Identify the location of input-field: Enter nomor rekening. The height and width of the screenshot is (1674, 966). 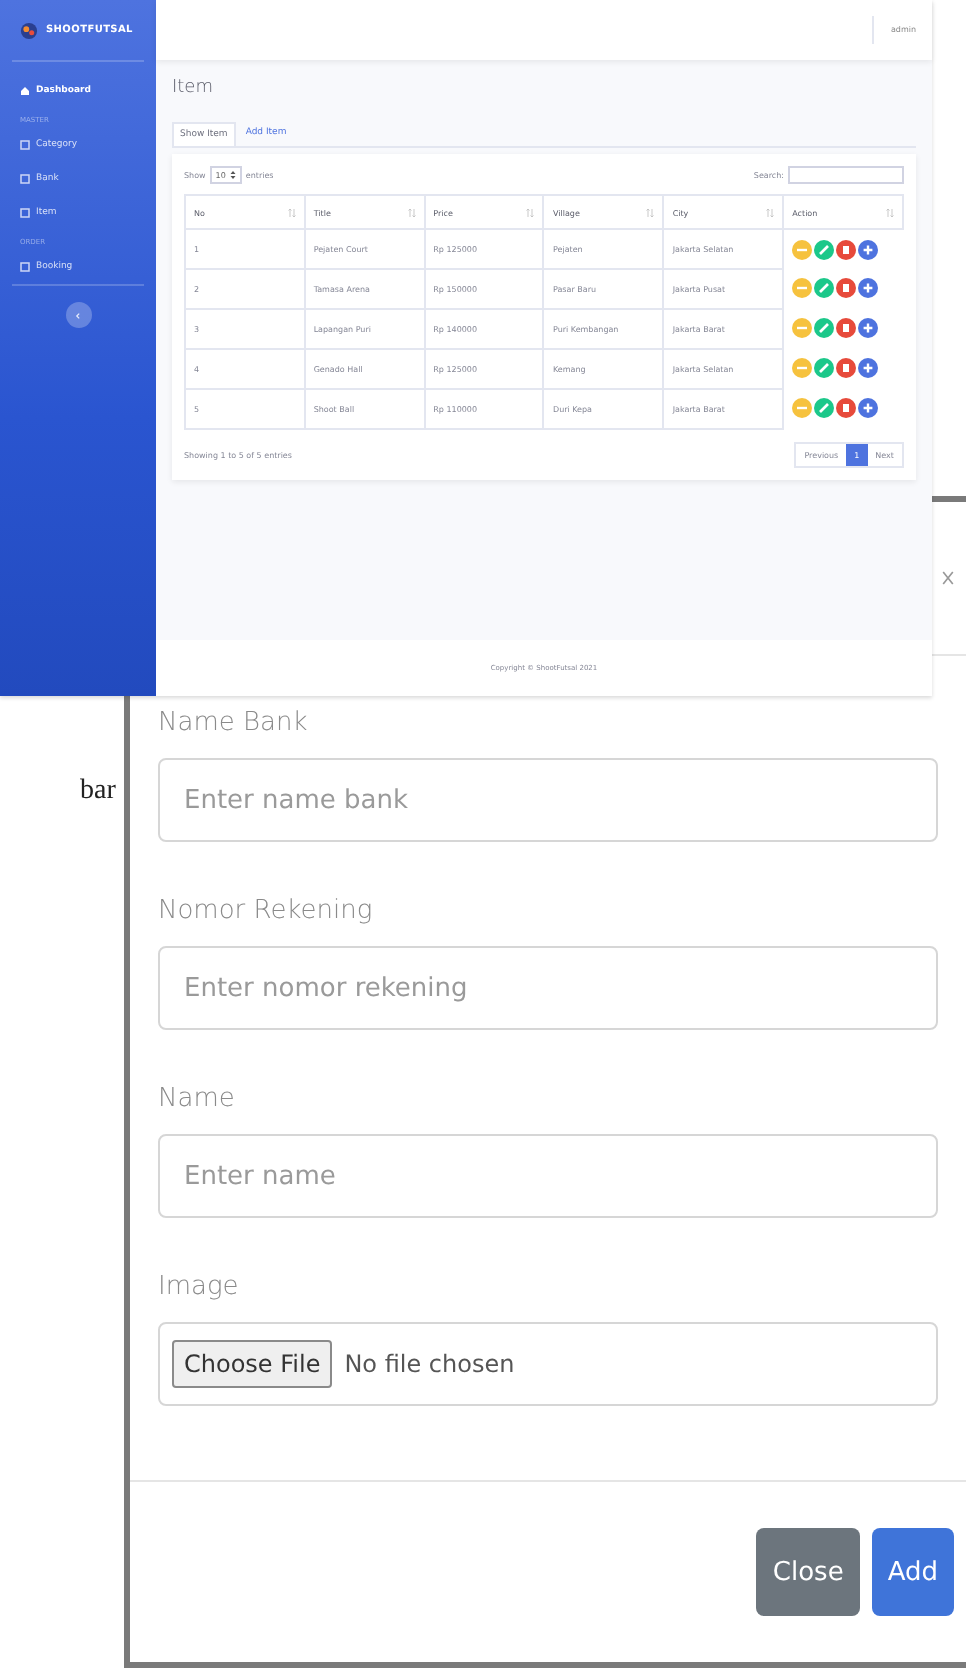
(548, 988).